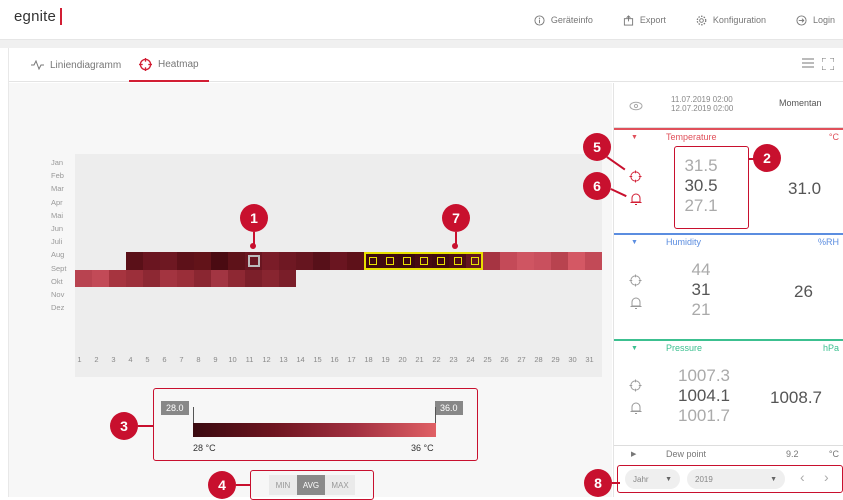 The height and width of the screenshot is (500, 843). What do you see at coordinates (175, 408) in the screenshot?
I see `legend-min-value: 28.0` at bounding box center [175, 408].